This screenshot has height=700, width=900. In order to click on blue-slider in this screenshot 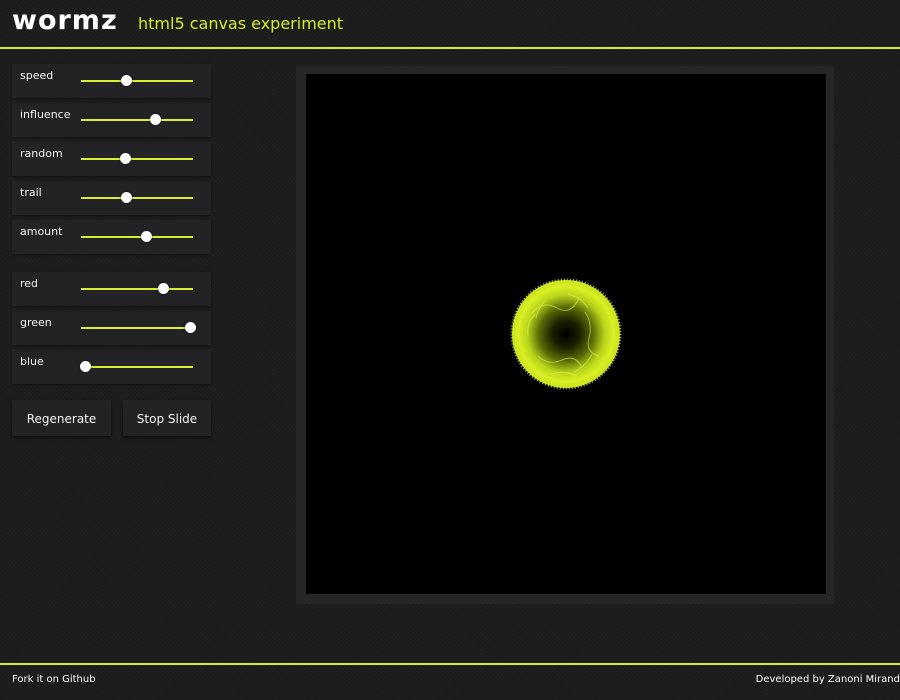, I will do `click(136, 367)`.